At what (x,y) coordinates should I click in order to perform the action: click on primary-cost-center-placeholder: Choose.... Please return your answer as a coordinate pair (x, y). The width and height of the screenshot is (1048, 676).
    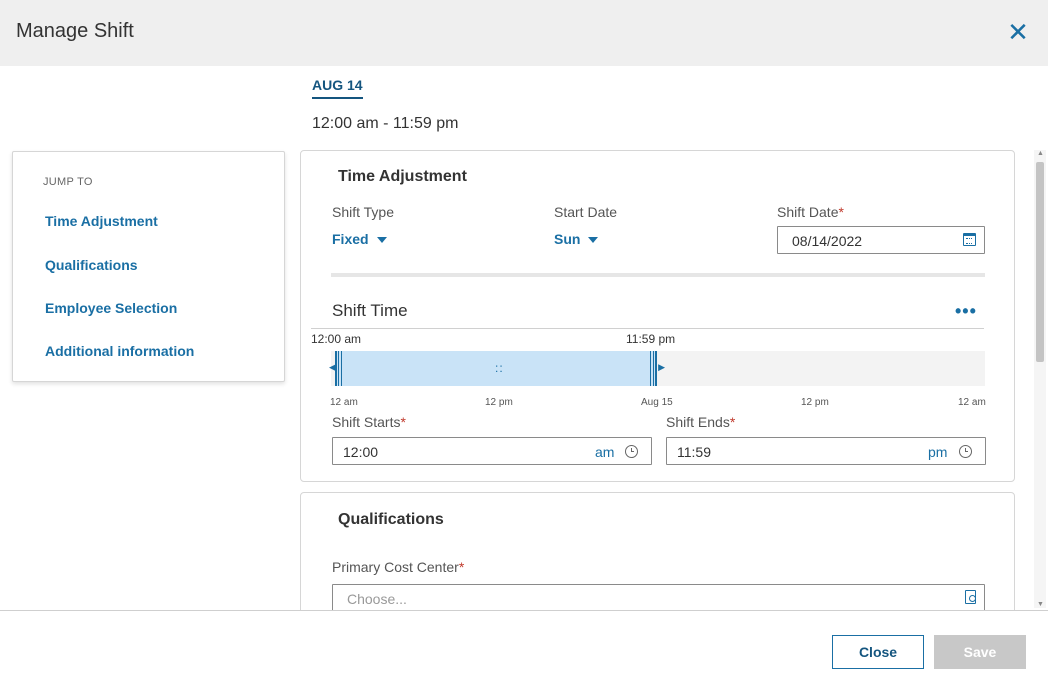
    Looking at the image, I should click on (377, 599).